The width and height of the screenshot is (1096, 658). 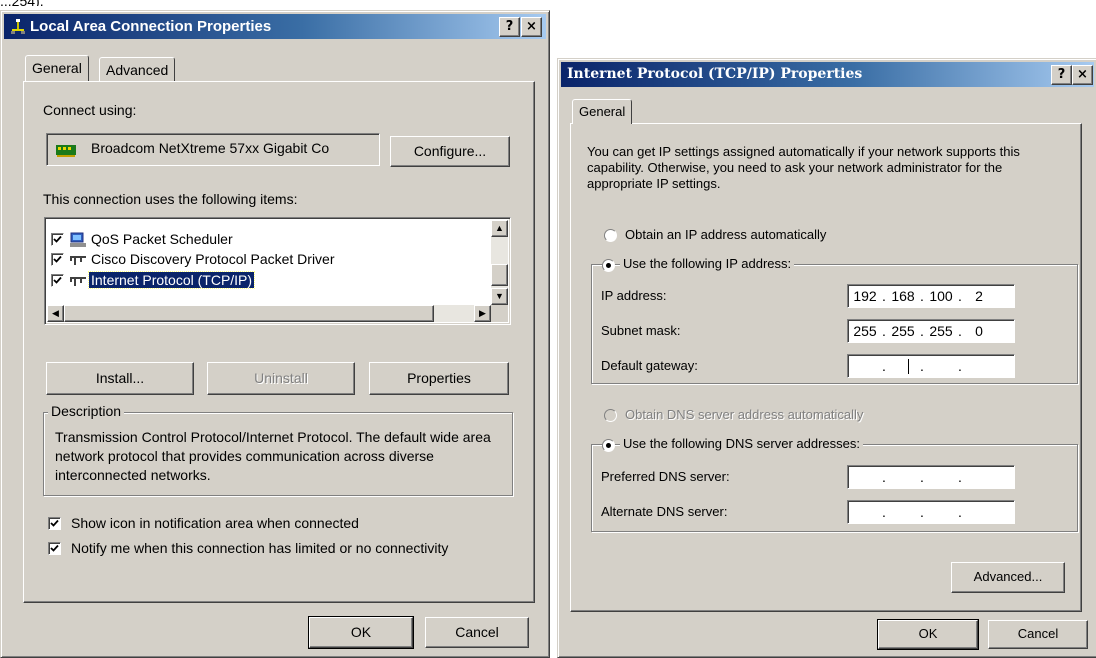 What do you see at coordinates (499, 313) in the screenshot?
I see `scrollbar-corner` at bounding box center [499, 313].